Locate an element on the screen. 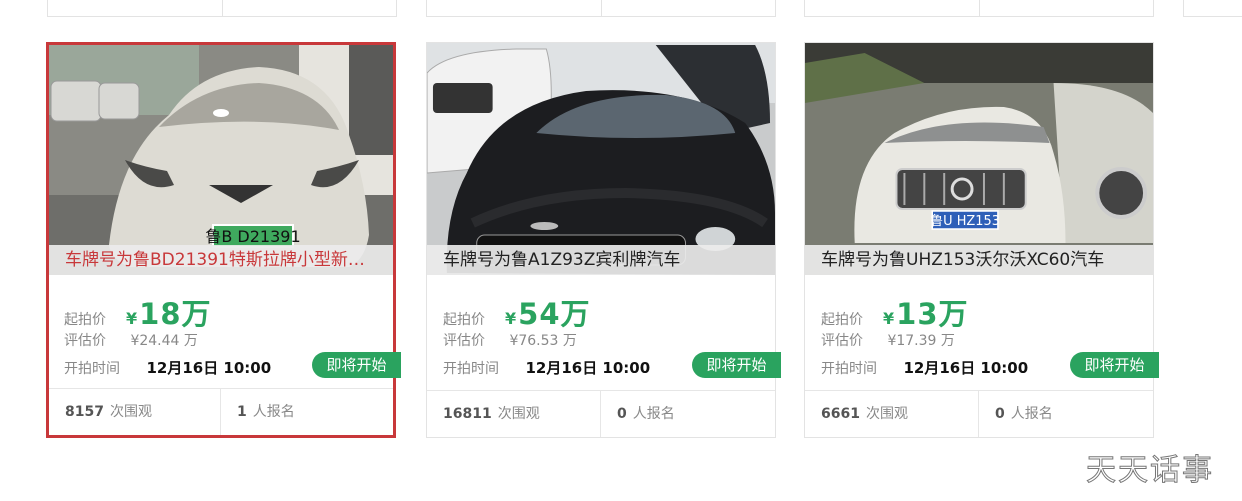 The width and height of the screenshot is (1242, 501). prev-row-card-1-stub is located at coordinates (222, 8).